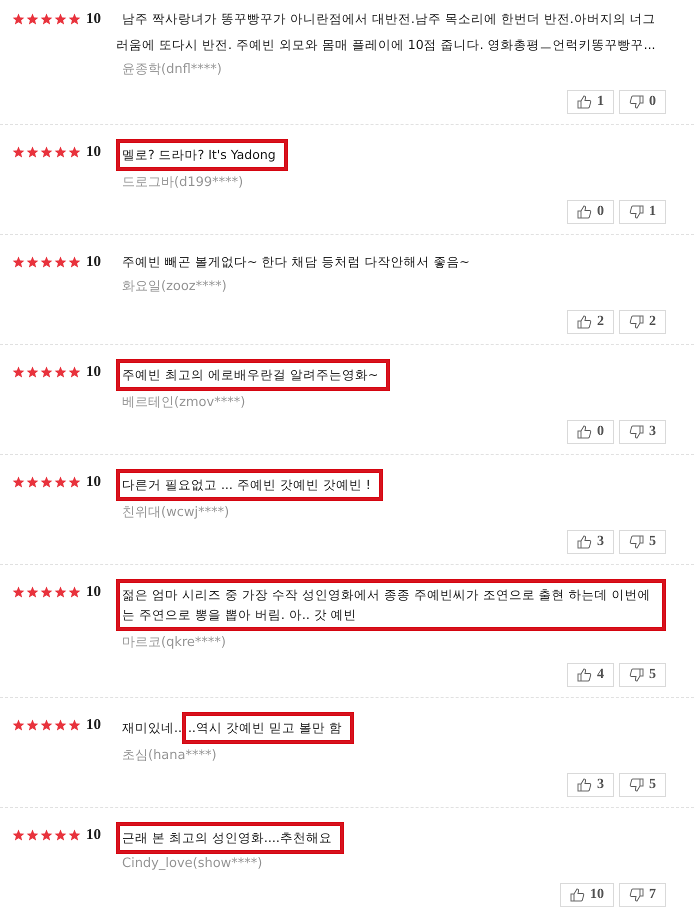  What do you see at coordinates (192, 863) in the screenshot?
I see `reviewer-name: Cindy_love(show****)` at bounding box center [192, 863].